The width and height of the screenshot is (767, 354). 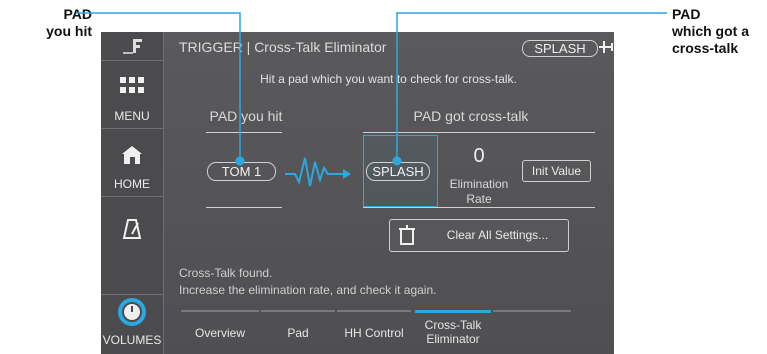 What do you see at coordinates (240, 161) in the screenshot?
I see `callout-dot-left` at bounding box center [240, 161].